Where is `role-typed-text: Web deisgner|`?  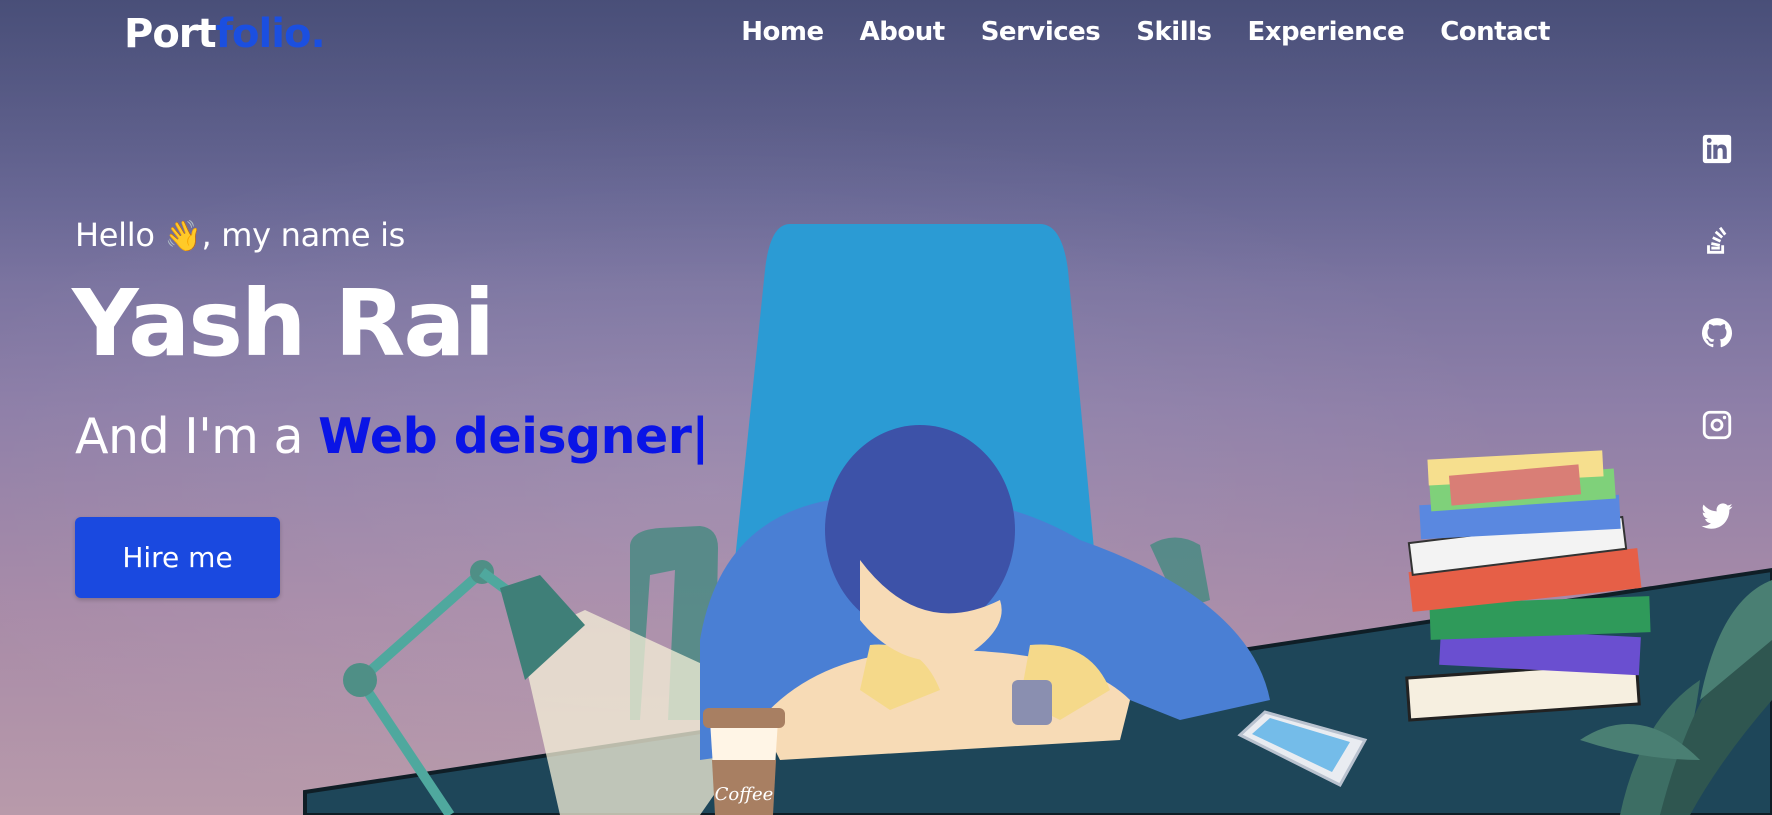 role-typed-text: Web deisgner| is located at coordinates (513, 436).